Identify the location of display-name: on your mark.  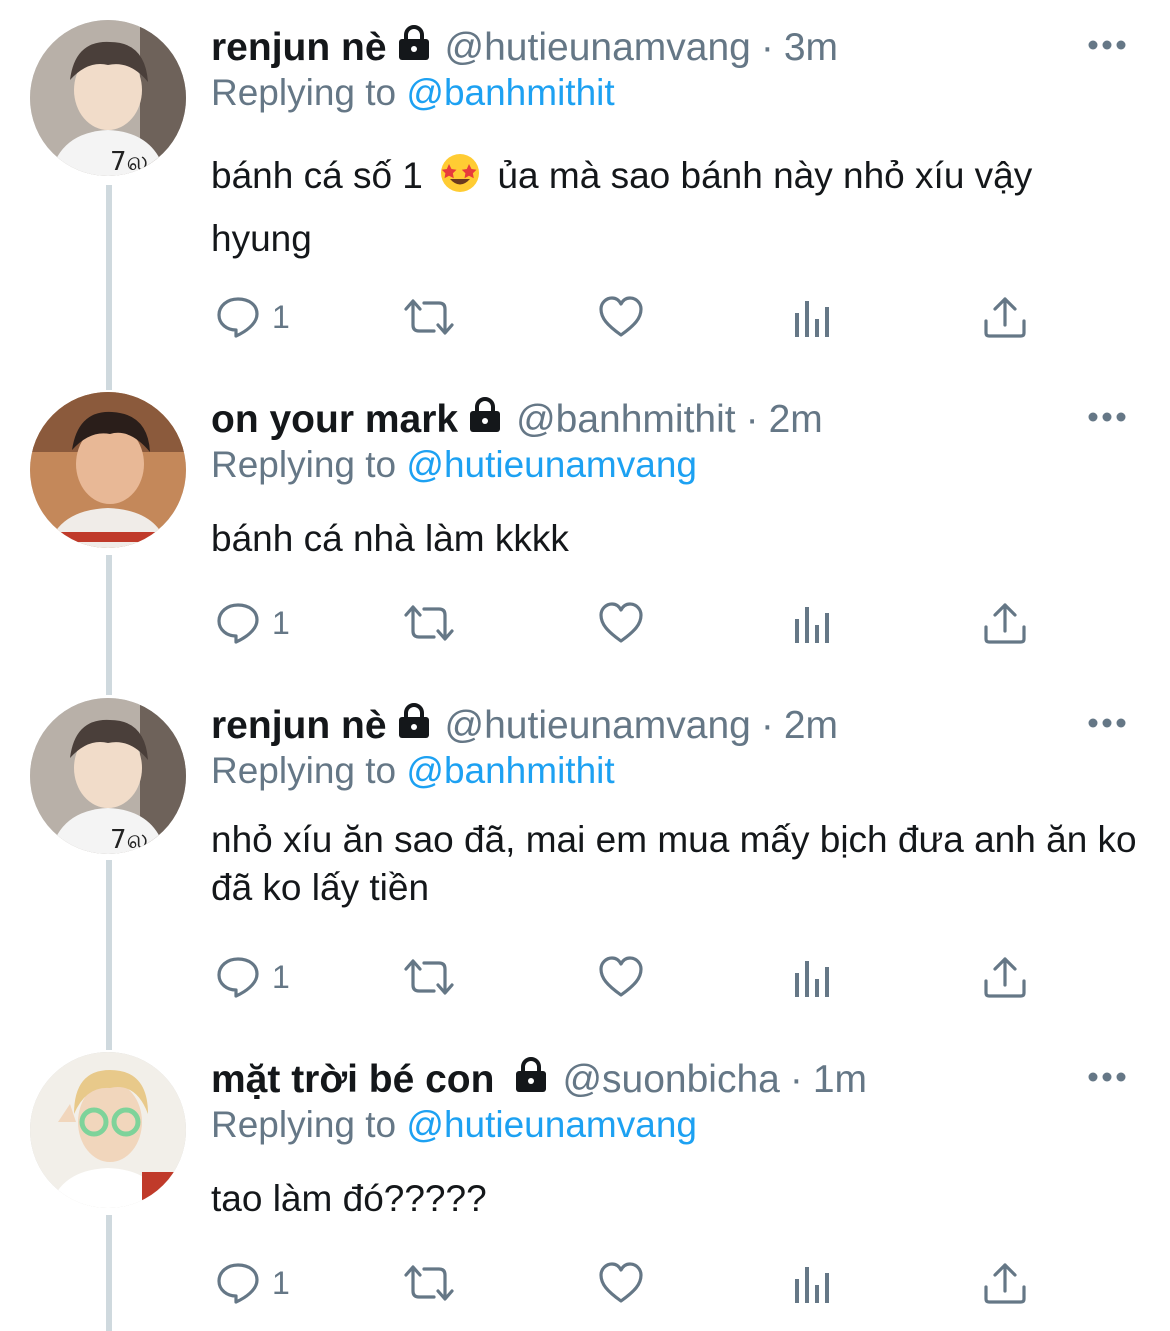
(334, 420).